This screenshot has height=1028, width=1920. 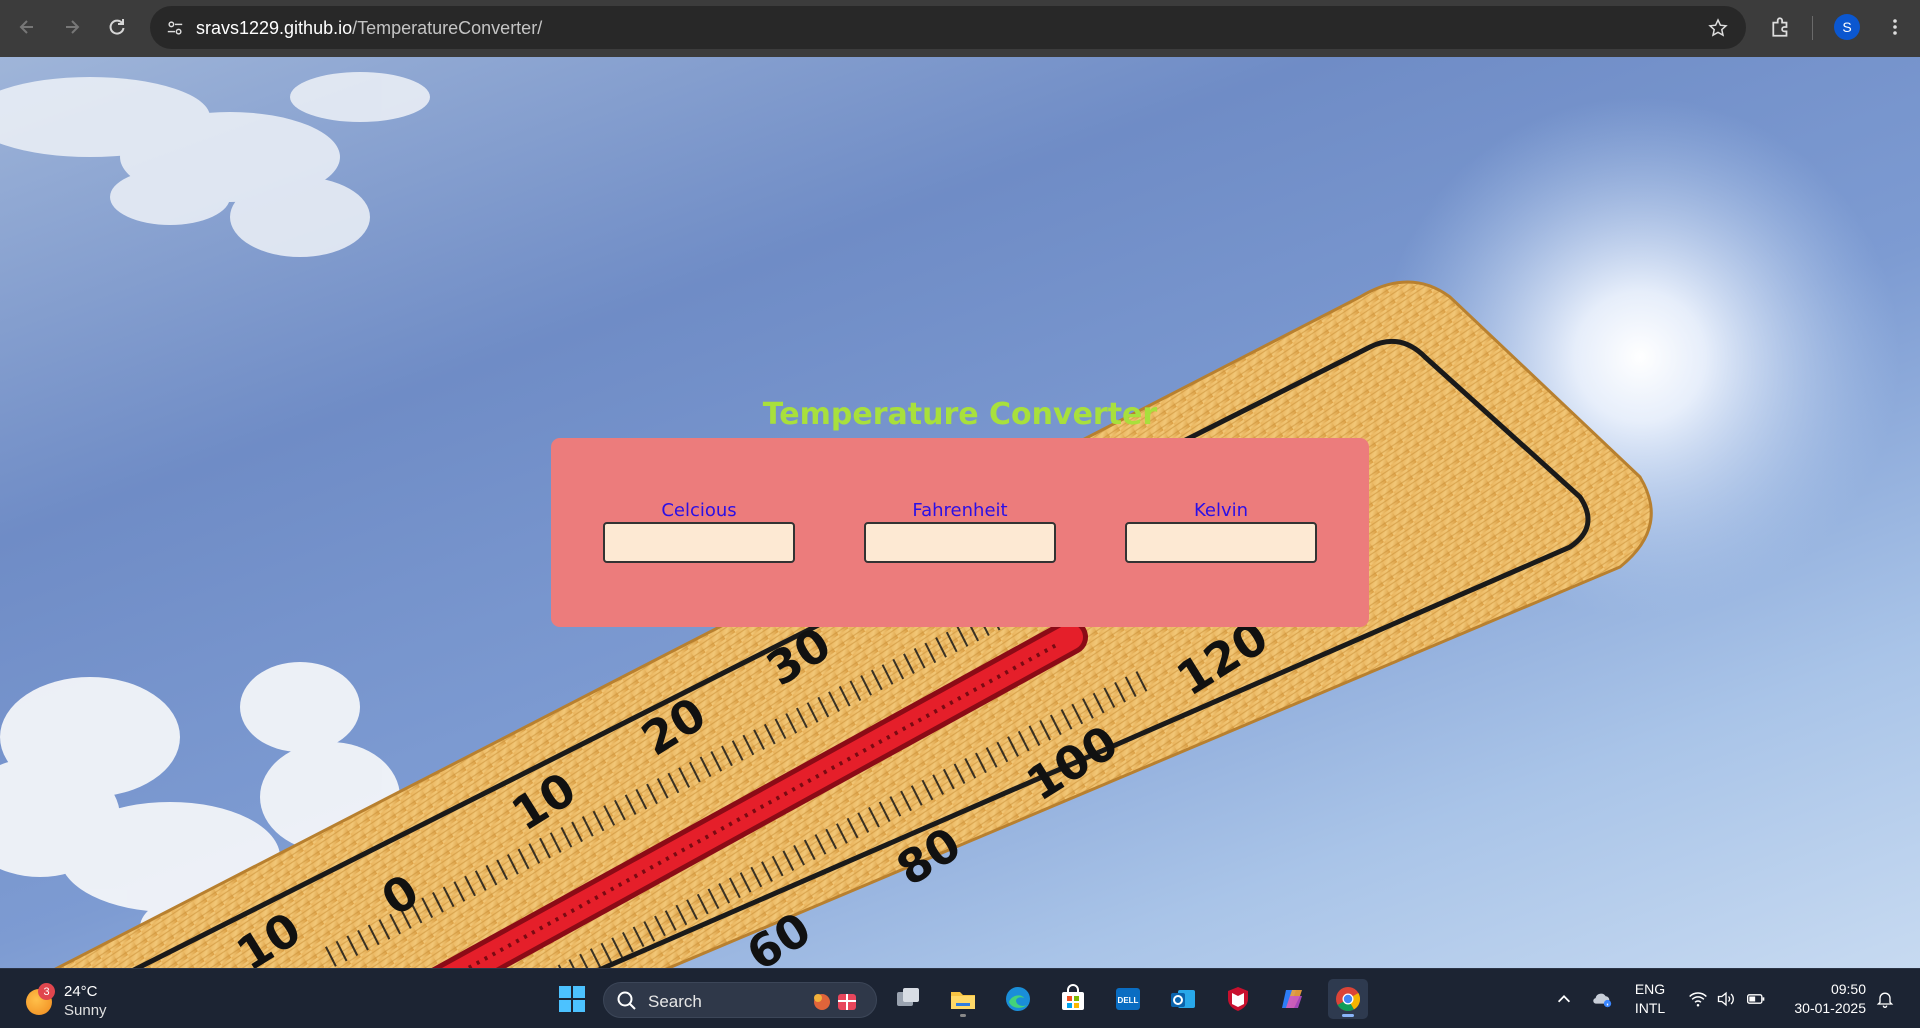 What do you see at coordinates (1826, 999) in the screenshot?
I see `system-clock: 09:50 30-01-2025` at bounding box center [1826, 999].